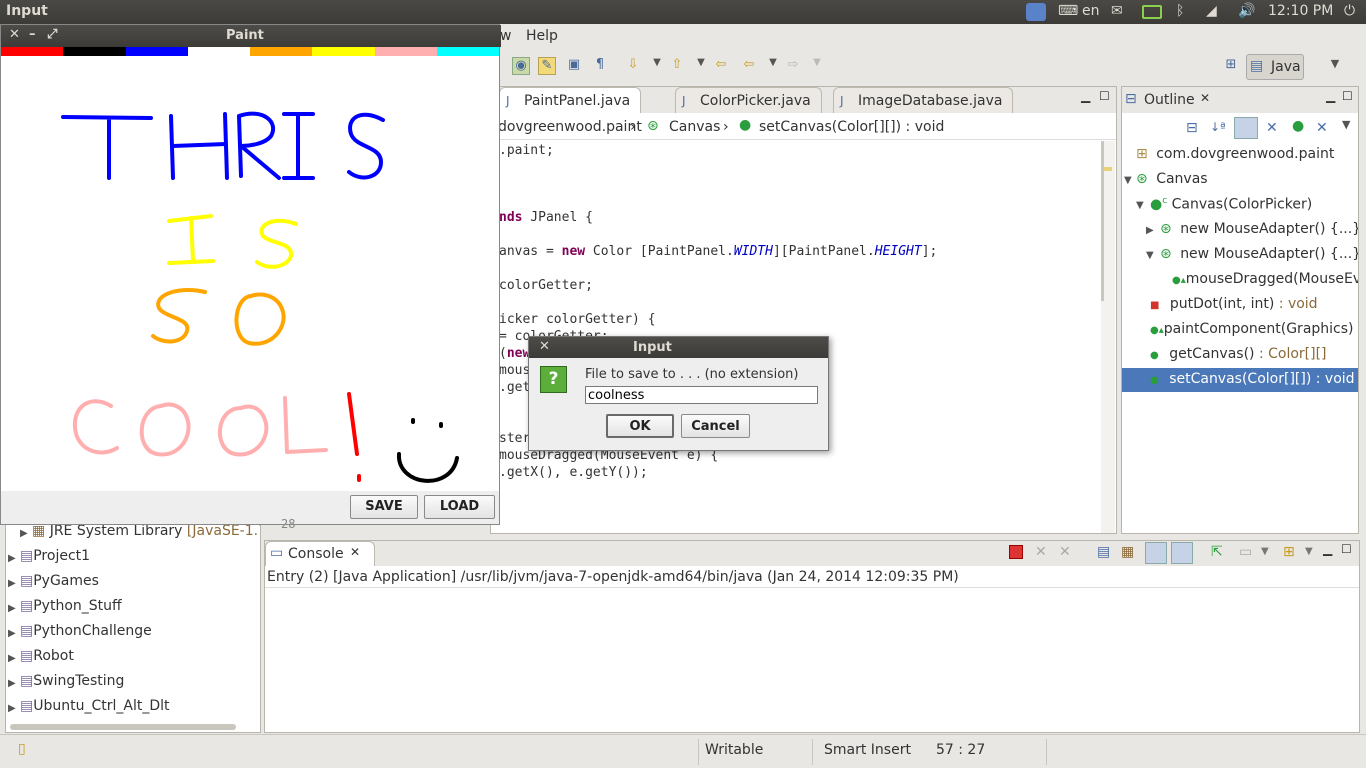 The height and width of the screenshot is (768, 1366). I want to click on java-perspective-button: ▤ Java, so click(1275, 67).